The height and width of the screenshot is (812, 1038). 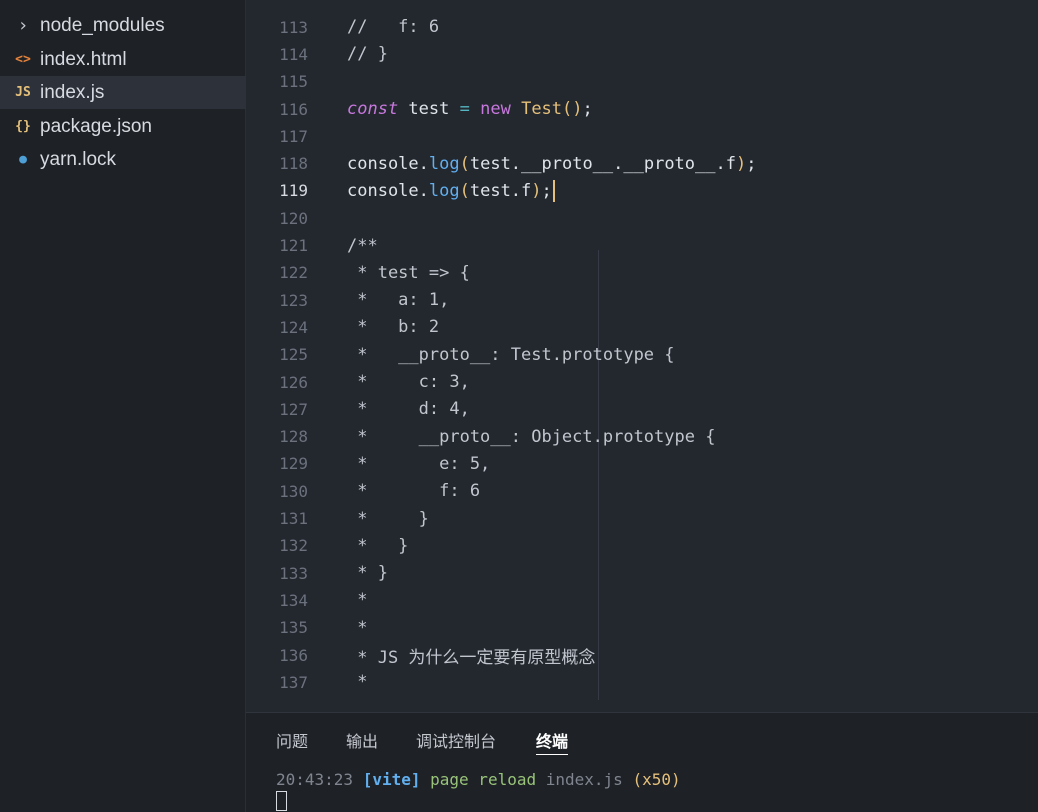 What do you see at coordinates (293, 109) in the screenshot?
I see `line-number: 116` at bounding box center [293, 109].